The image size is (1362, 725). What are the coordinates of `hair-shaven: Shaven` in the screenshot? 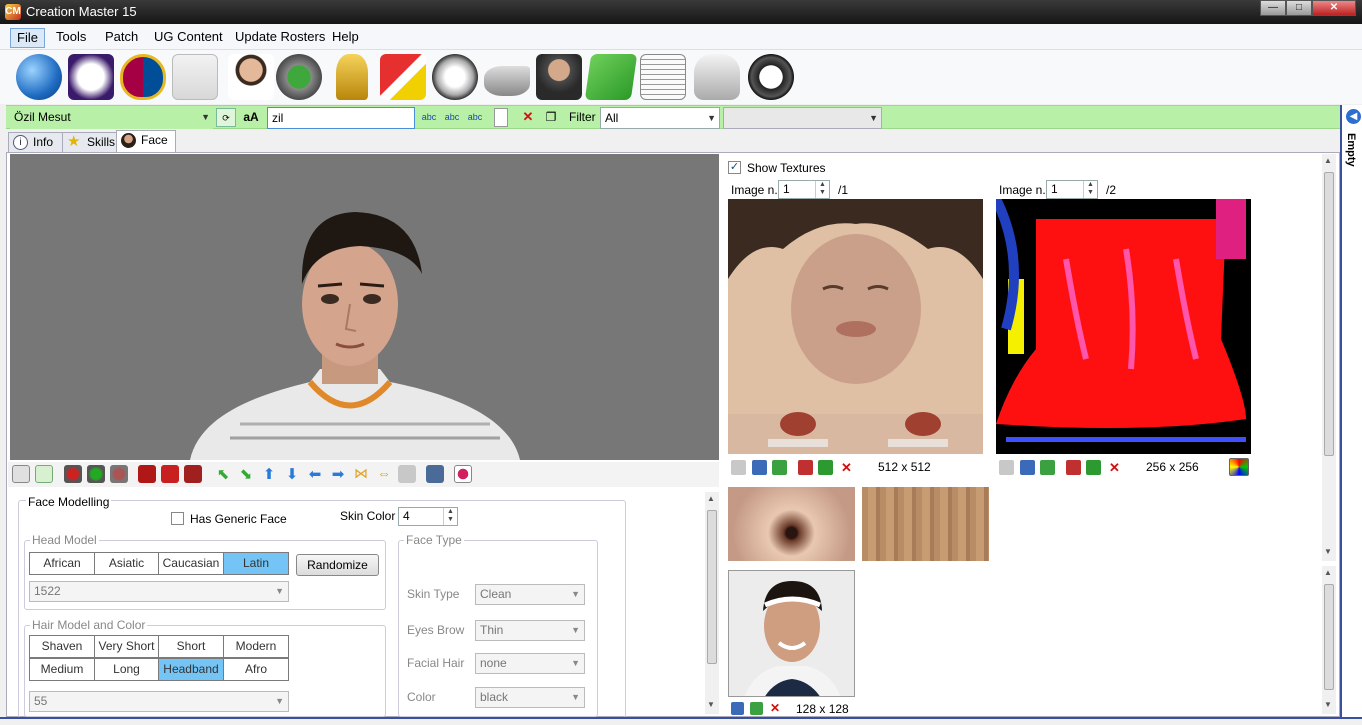 It's located at (62, 646).